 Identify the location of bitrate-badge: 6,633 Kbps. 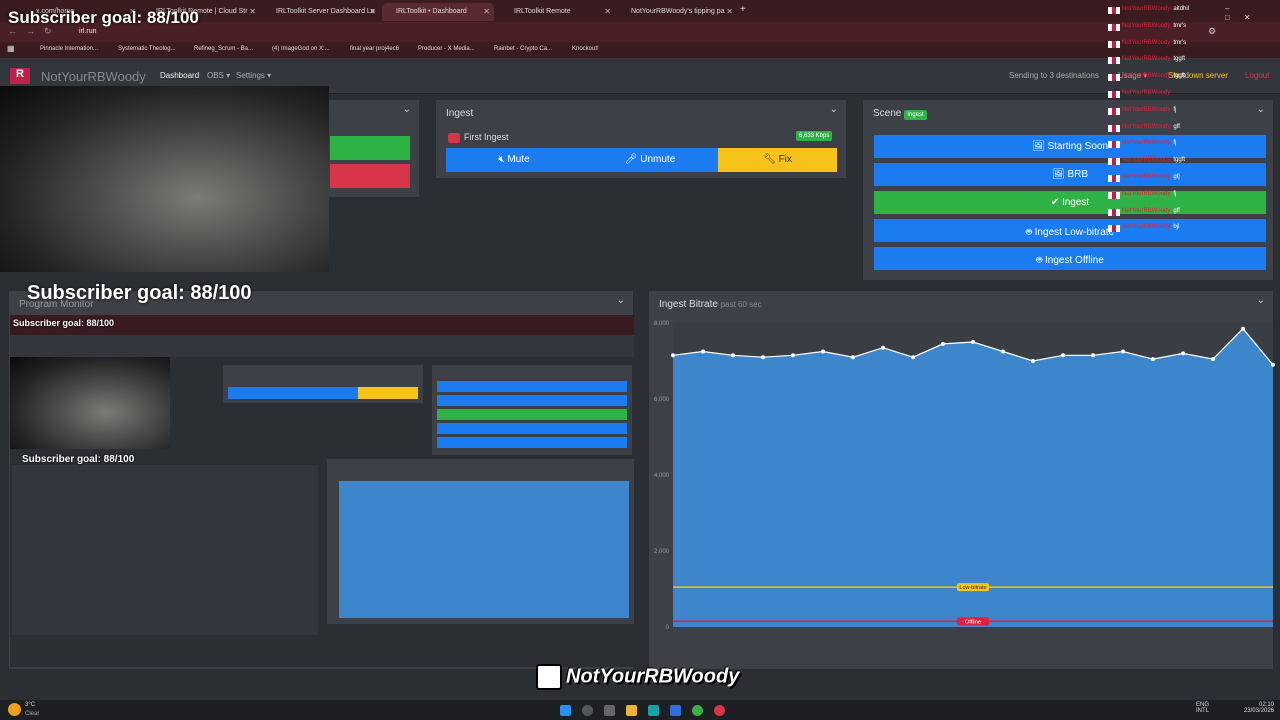
(814, 136).